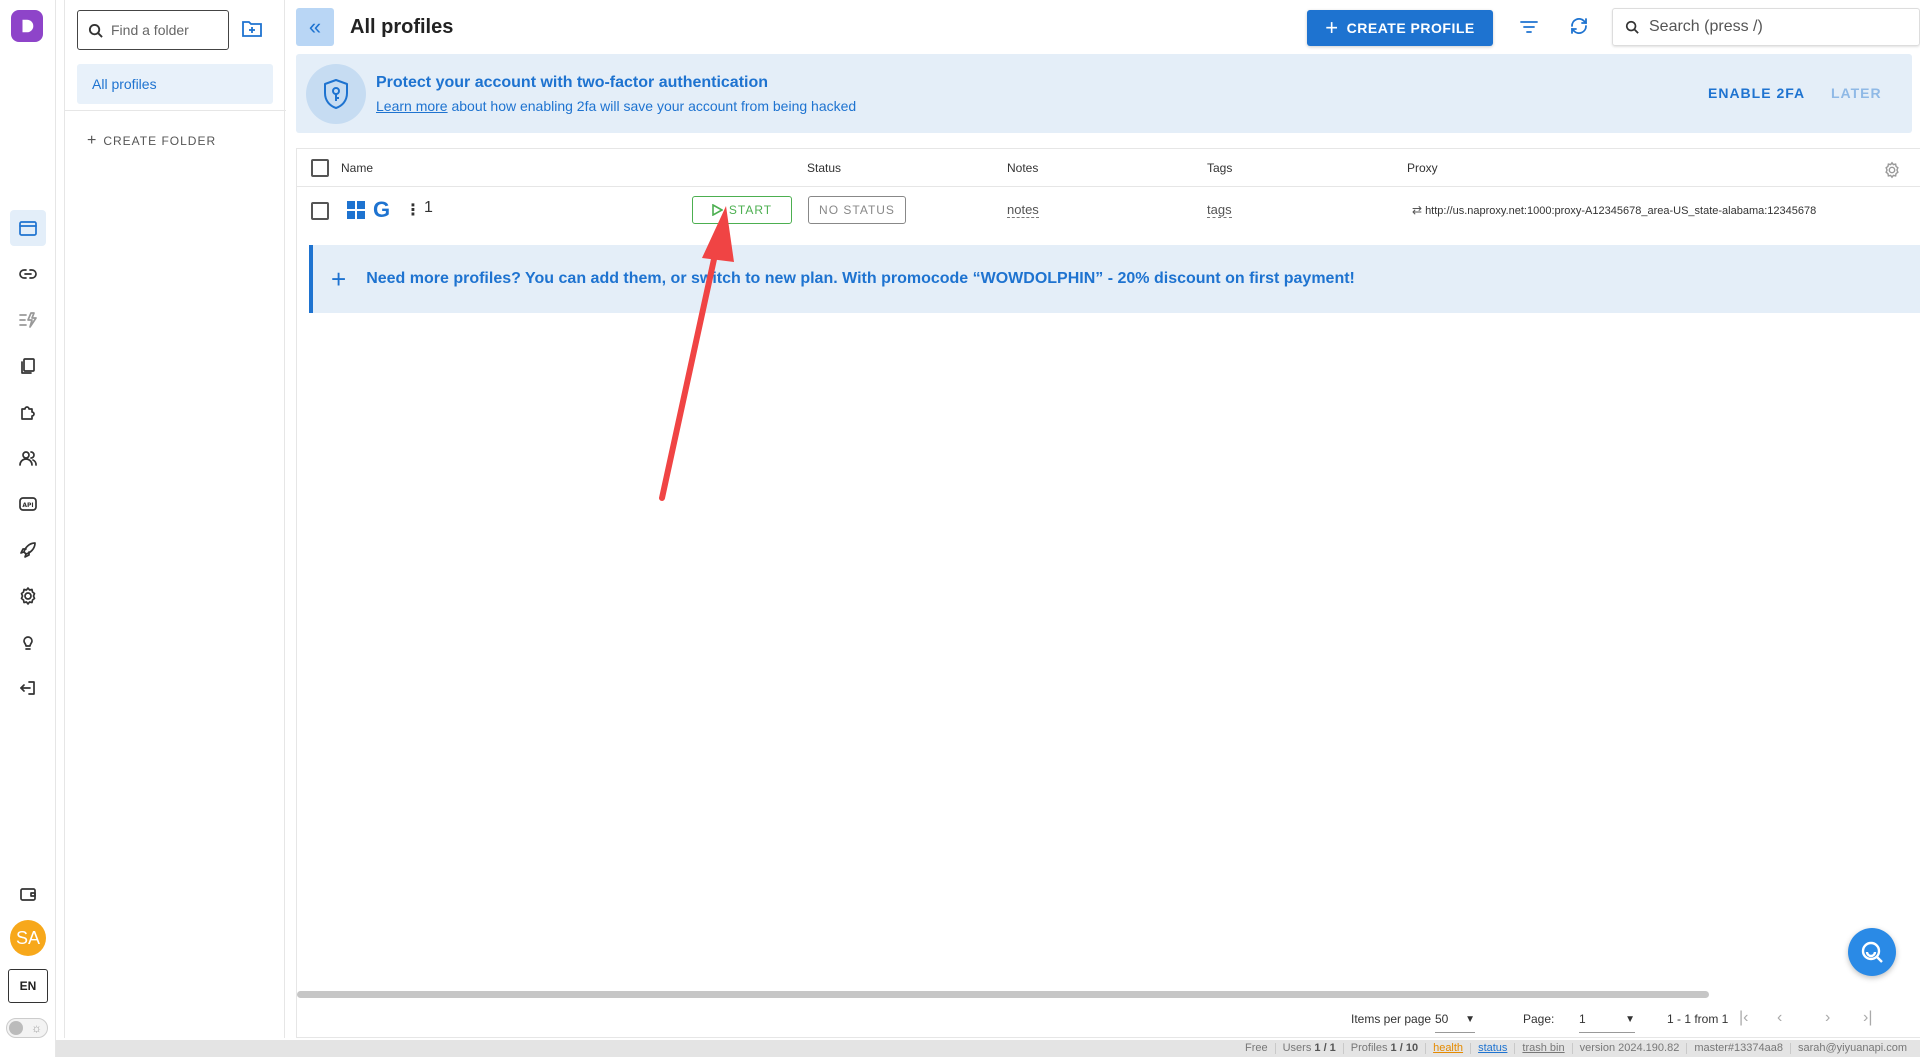  What do you see at coordinates (1391, 1019) in the screenshot?
I see `items-per-page-label: Items per page` at bounding box center [1391, 1019].